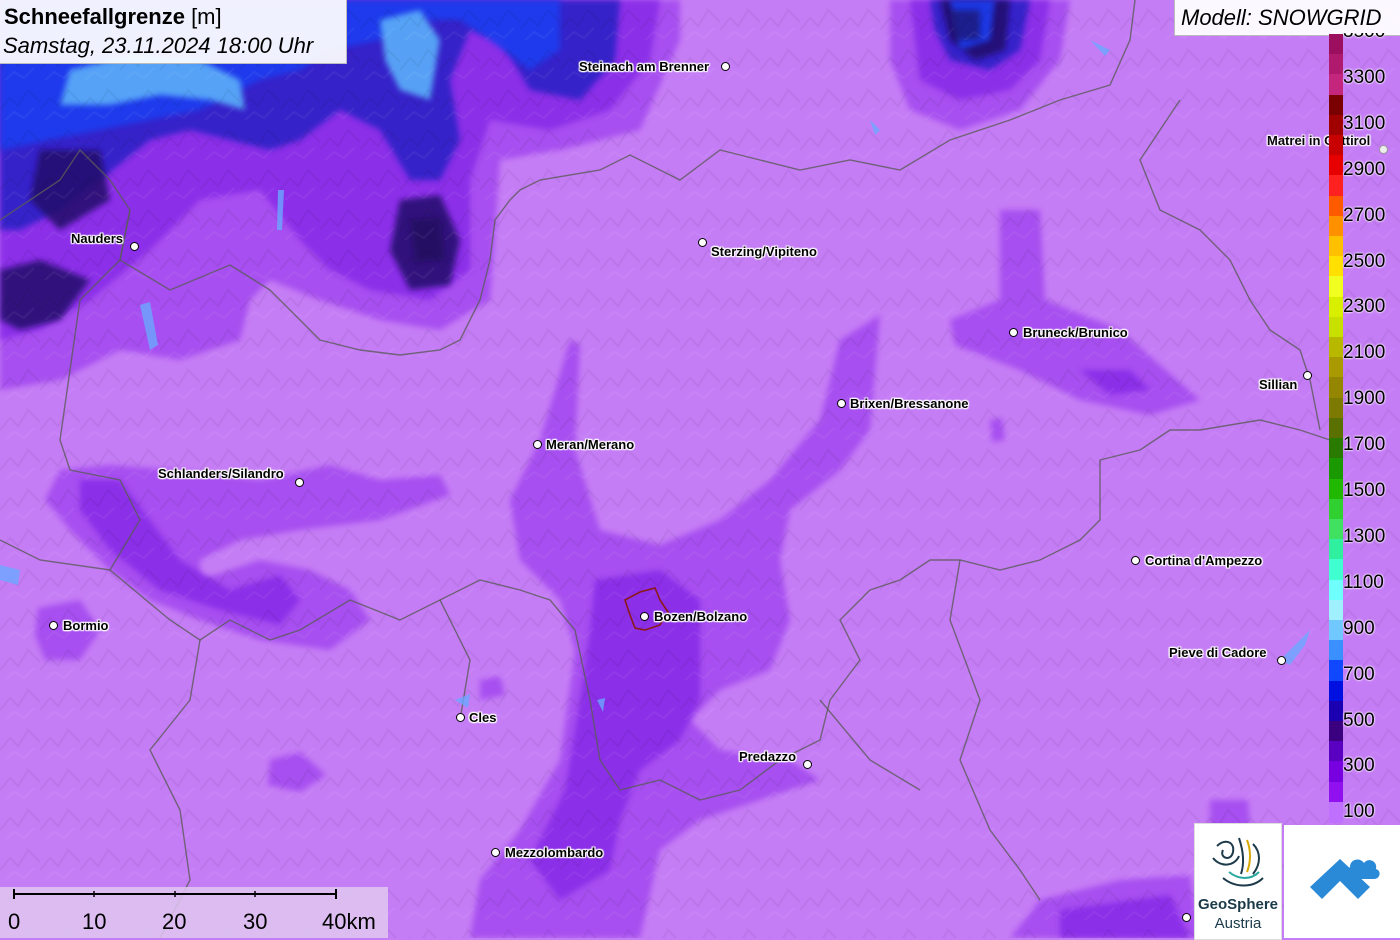 The width and height of the screenshot is (1400, 940). What do you see at coordinates (255, 921) in the screenshot?
I see `scale-label-30: 30` at bounding box center [255, 921].